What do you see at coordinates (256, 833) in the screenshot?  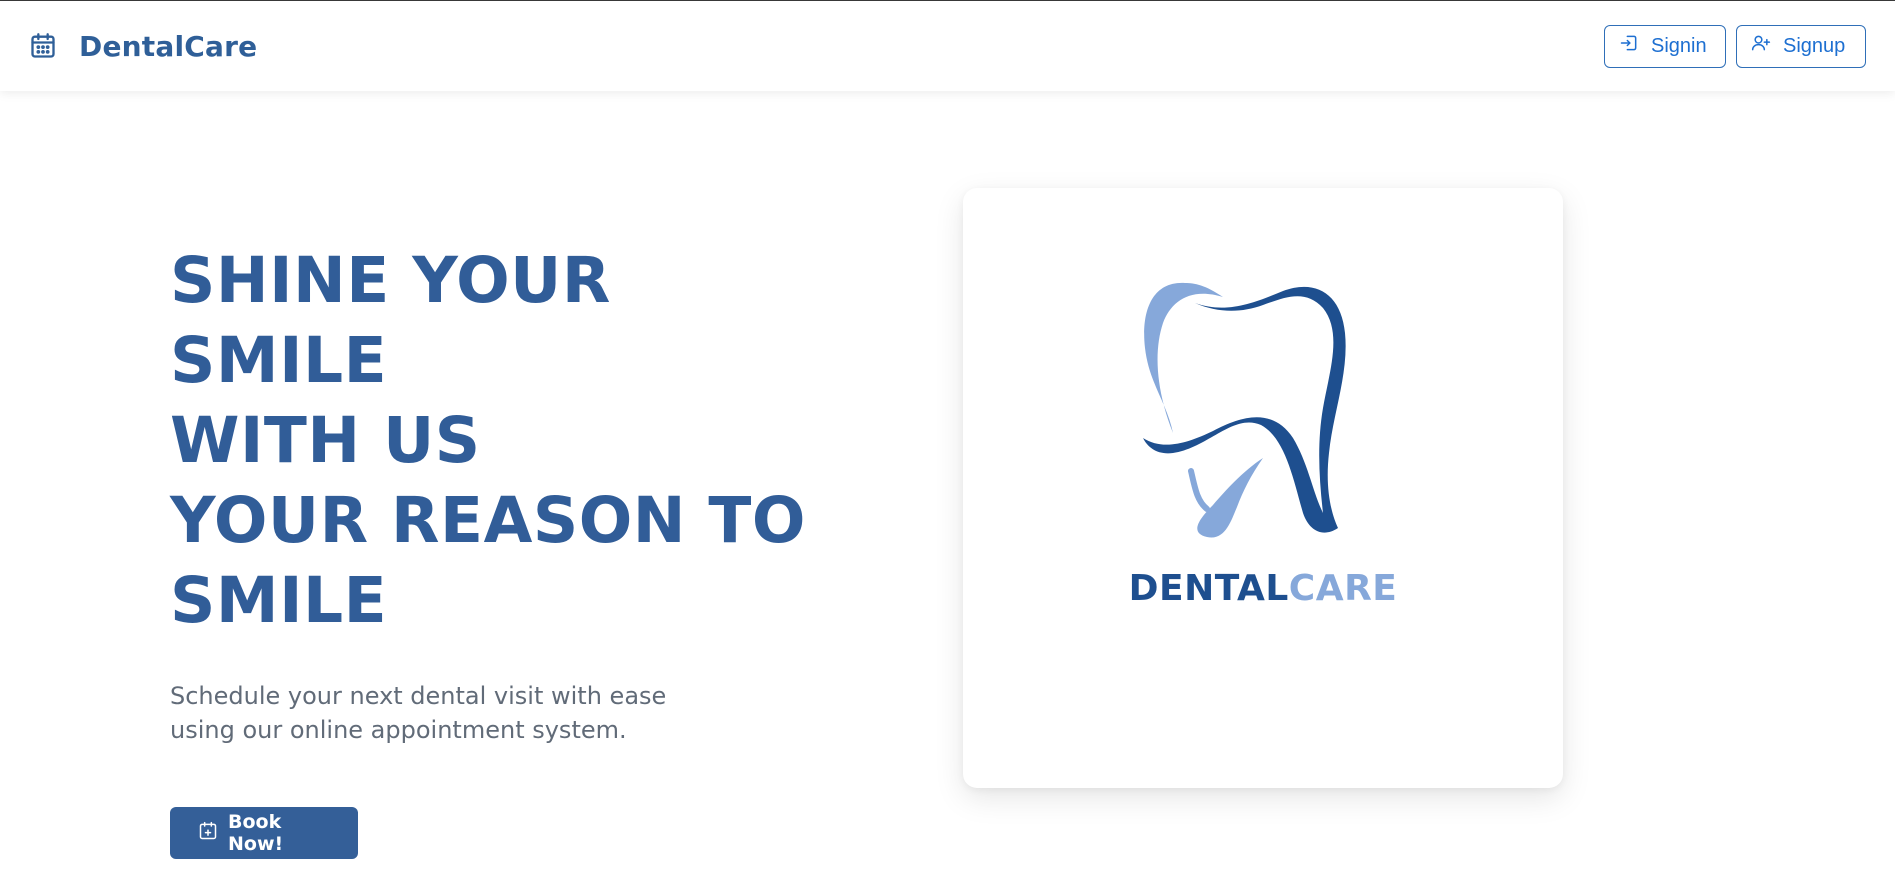 I see `book-now-label: Book Now!` at bounding box center [256, 833].